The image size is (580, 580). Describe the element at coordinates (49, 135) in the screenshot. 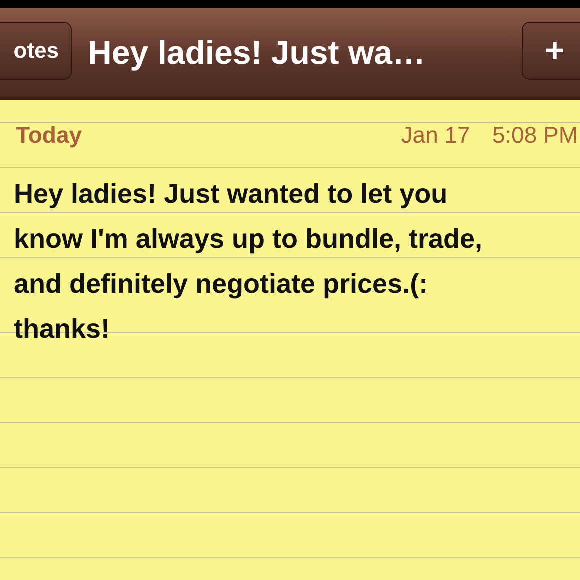

I see `note-day: Today` at that location.